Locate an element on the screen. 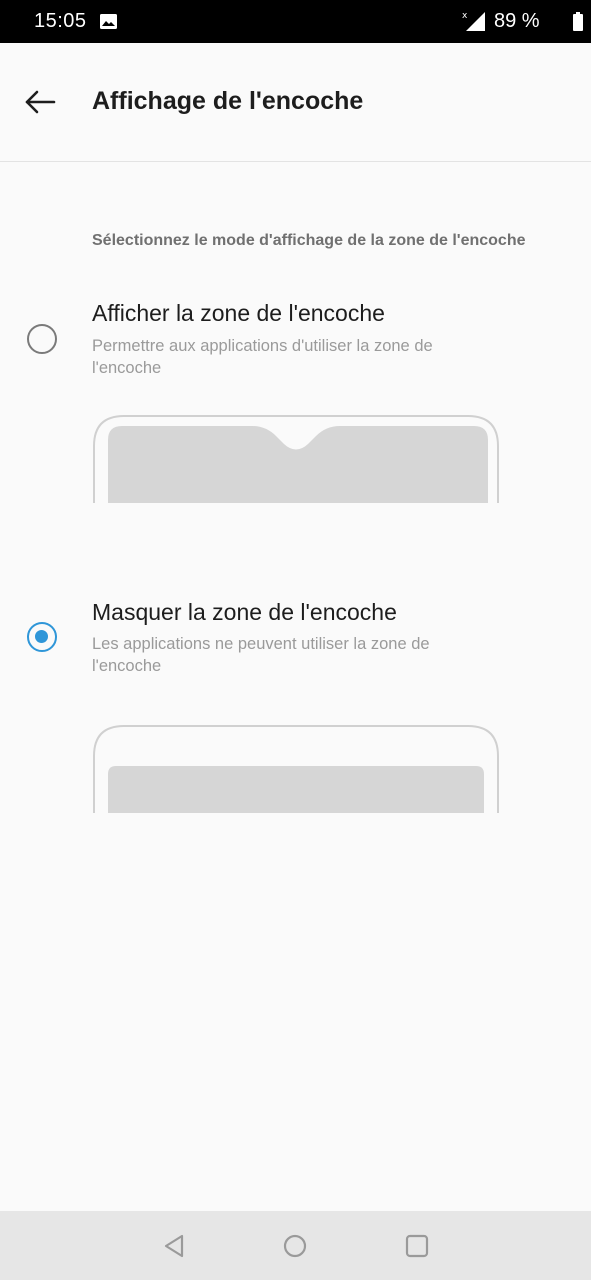 The height and width of the screenshot is (1280, 591). svg-text: x is located at coordinates (465, 16).